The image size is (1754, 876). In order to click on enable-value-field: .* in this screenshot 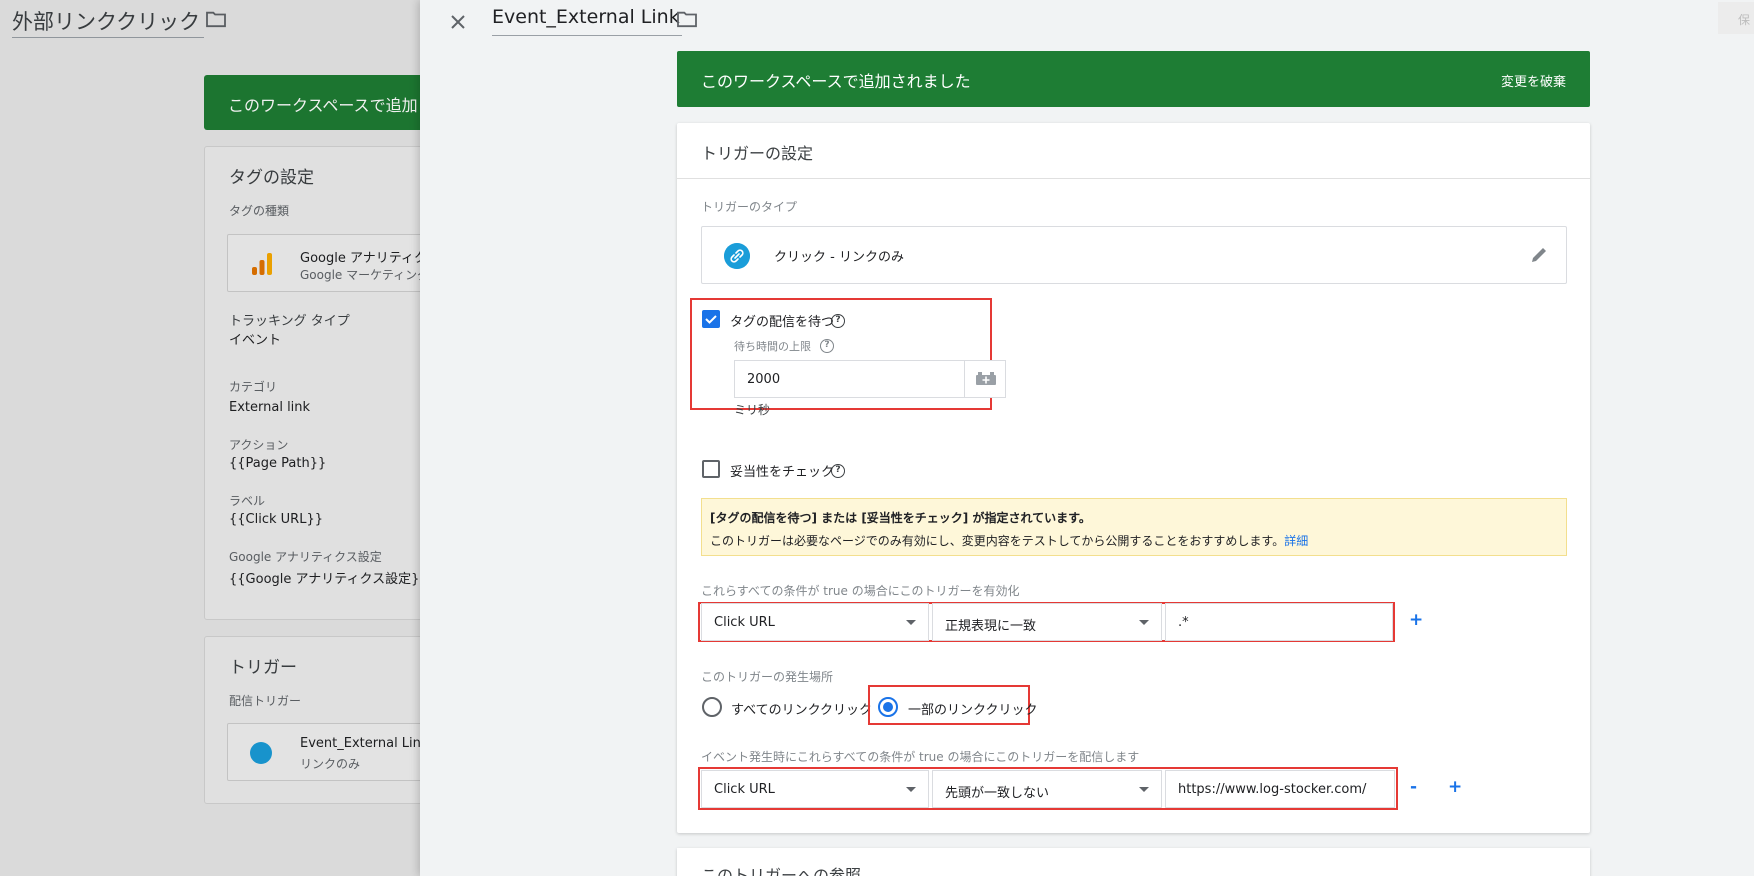, I will do `click(1279, 622)`.